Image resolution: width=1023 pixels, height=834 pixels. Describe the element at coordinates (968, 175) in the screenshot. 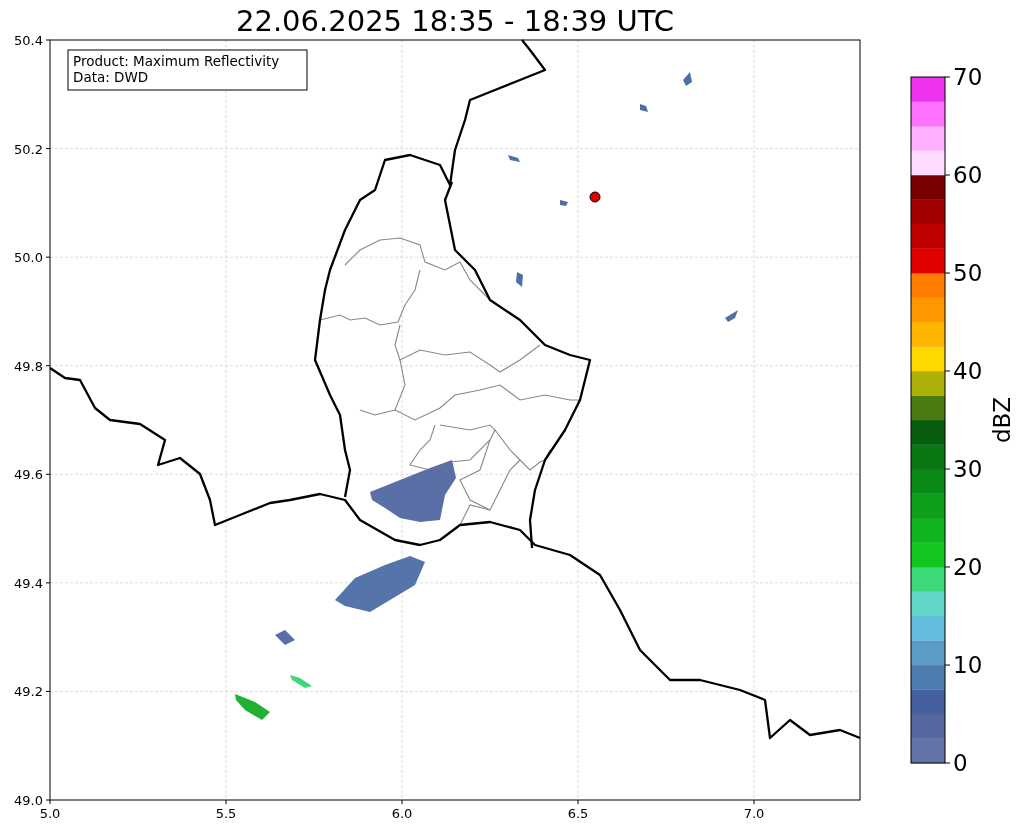

I see `colorbar-tick-label: 60` at that location.